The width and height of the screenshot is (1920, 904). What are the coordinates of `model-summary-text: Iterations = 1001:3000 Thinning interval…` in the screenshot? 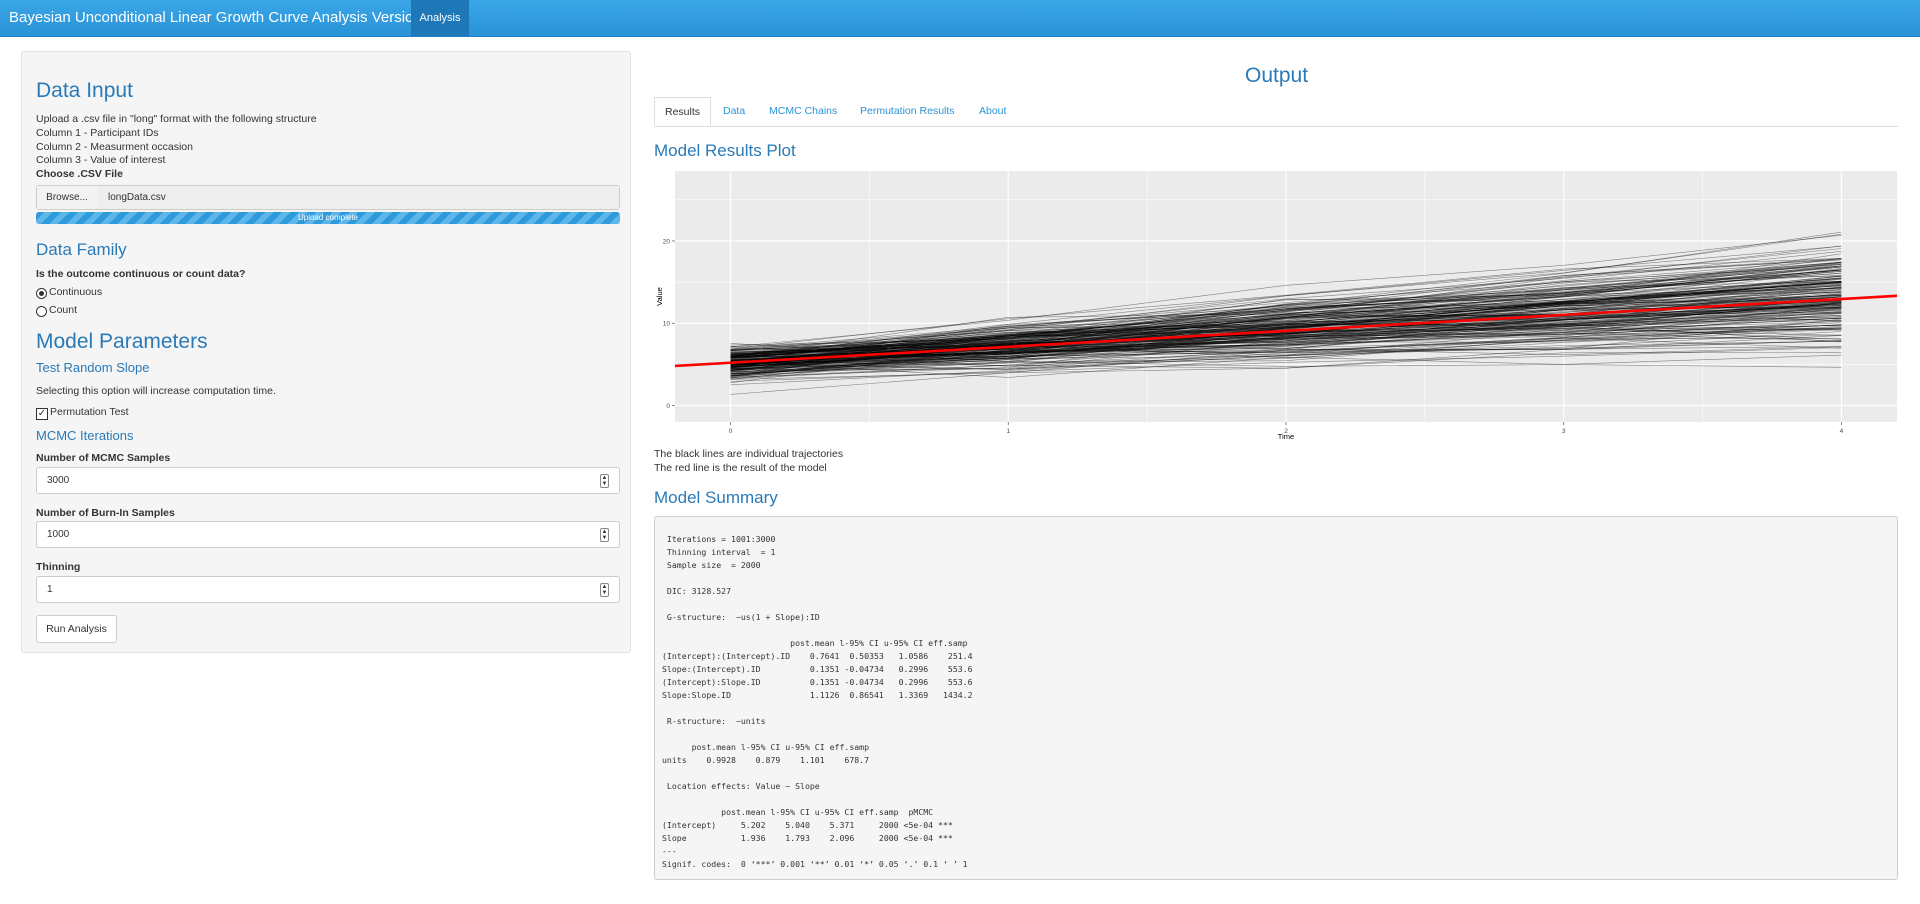 It's located at (817, 701).